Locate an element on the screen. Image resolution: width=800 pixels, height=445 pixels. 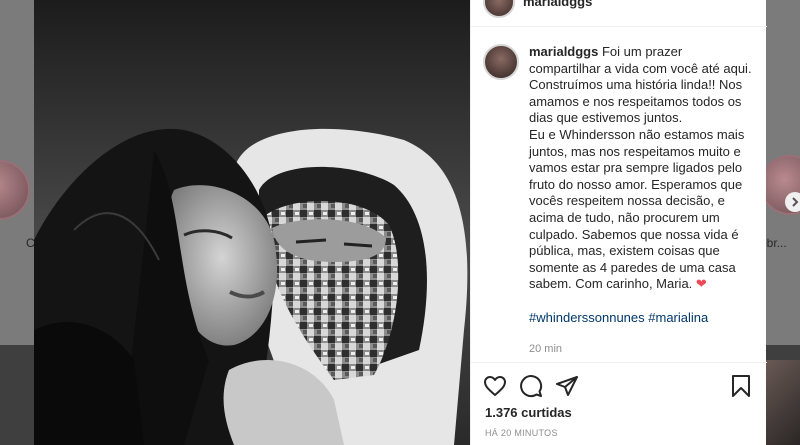
caption-line: fruto do nosso amor. Esperamos que is located at coordinates (636, 184).